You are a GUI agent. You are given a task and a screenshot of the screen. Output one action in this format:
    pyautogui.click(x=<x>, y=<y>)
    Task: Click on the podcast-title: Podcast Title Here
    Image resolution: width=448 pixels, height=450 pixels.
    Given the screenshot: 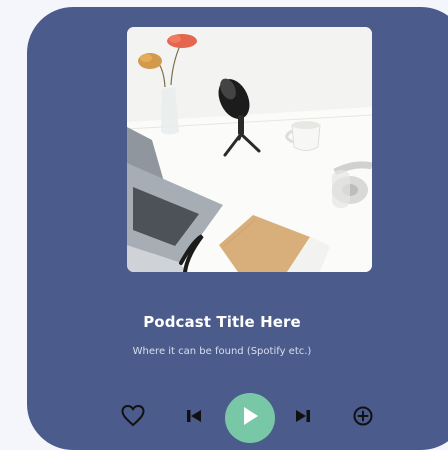 What is the action you would take?
    pyautogui.click(x=222, y=322)
    